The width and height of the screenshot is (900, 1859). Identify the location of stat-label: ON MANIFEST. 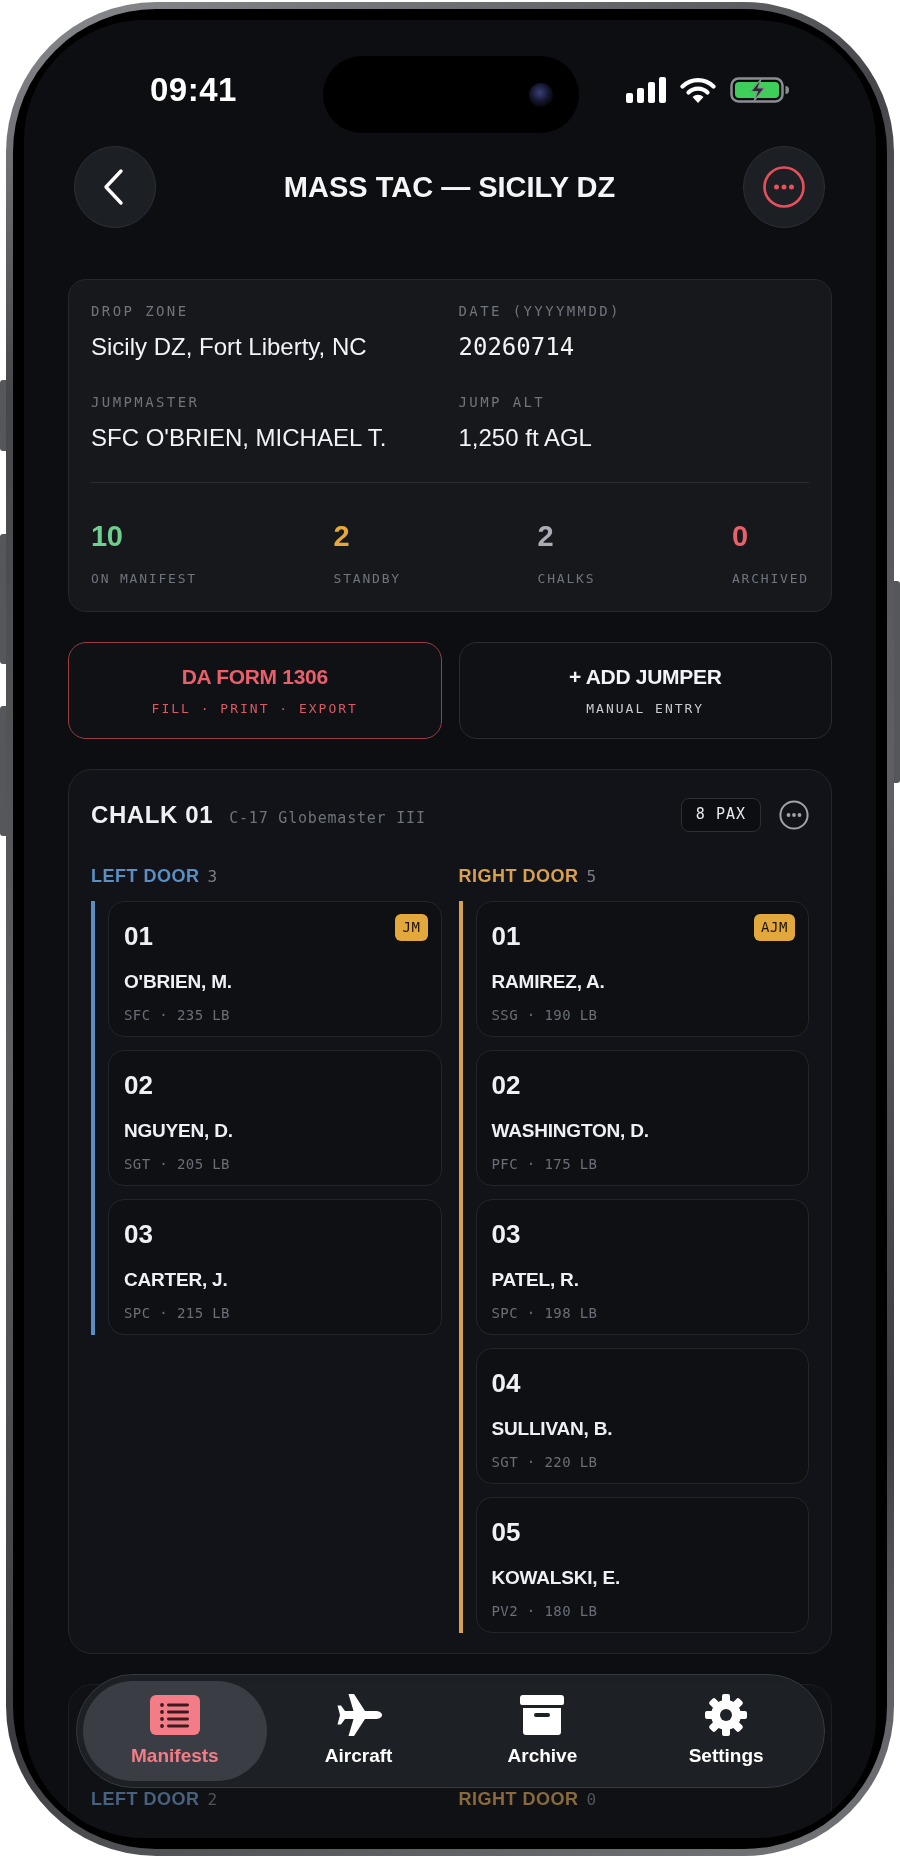
(144, 579).